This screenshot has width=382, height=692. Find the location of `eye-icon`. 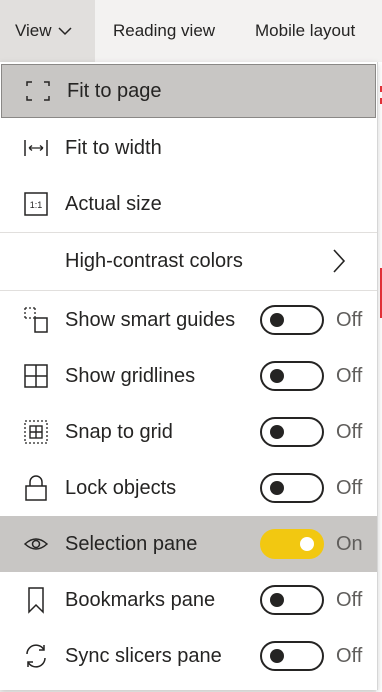

eye-icon is located at coordinates (36, 544).